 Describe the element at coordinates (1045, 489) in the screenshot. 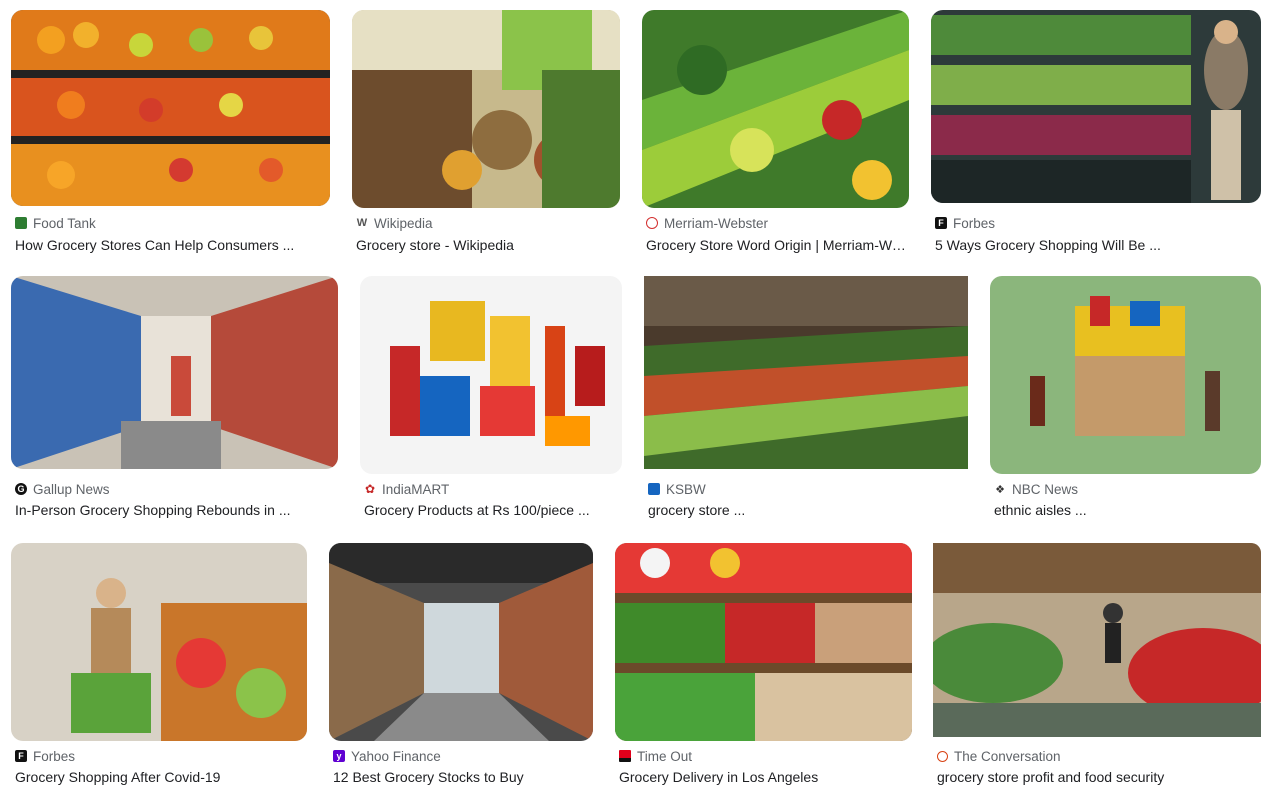

I see `source-name: NBC News` at that location.